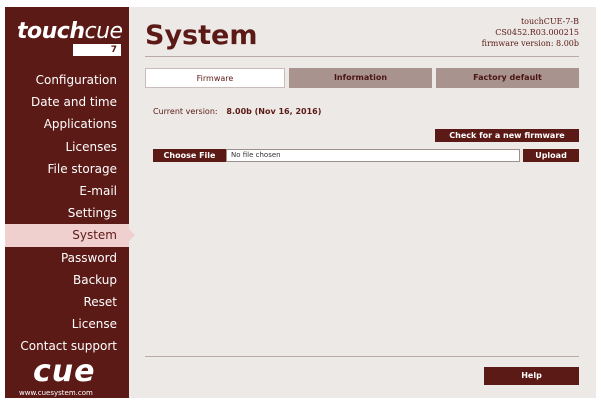 The image size is (601, 401). I want to click on tab-factory-default: Factory default, so click(507, 78).